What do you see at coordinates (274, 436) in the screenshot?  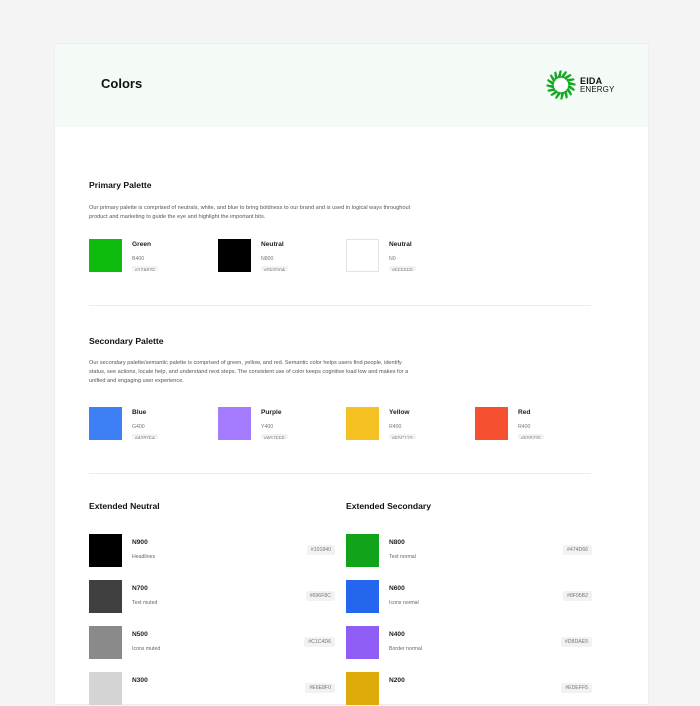 I see `swatch-hex: #A57FFF` at bounding box center [274, 436].